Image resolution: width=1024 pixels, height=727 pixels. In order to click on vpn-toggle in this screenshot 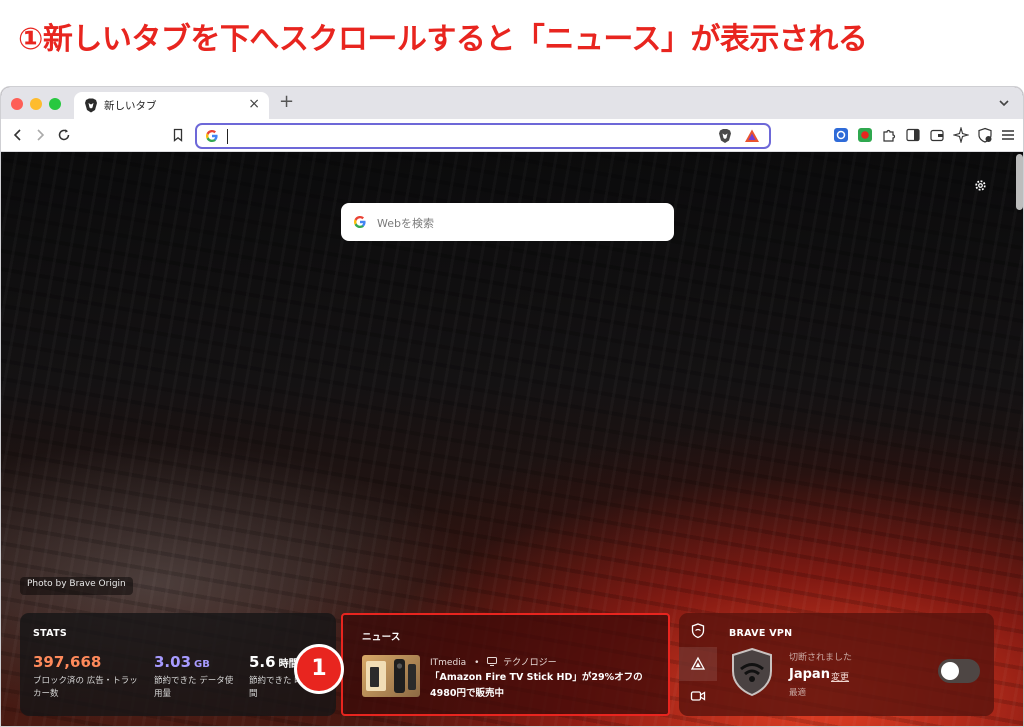, I will do `click(959, 671)`.